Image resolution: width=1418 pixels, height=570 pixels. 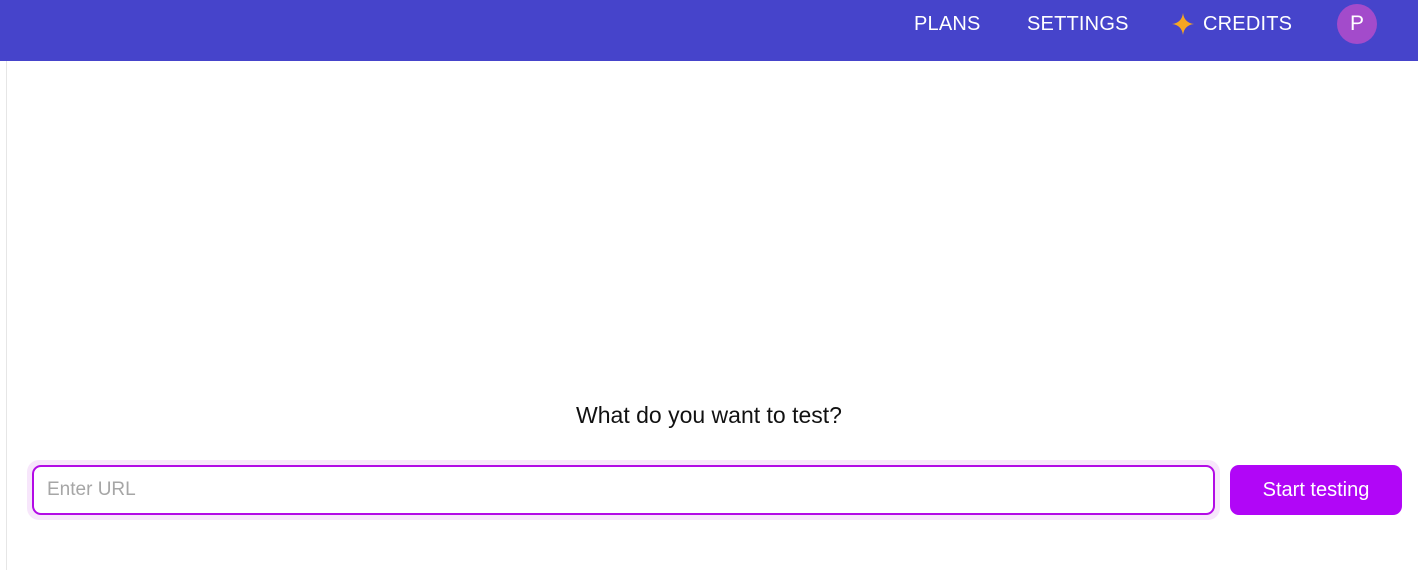 I want to click on sparkle-icon, so click(x=1183, y=24).